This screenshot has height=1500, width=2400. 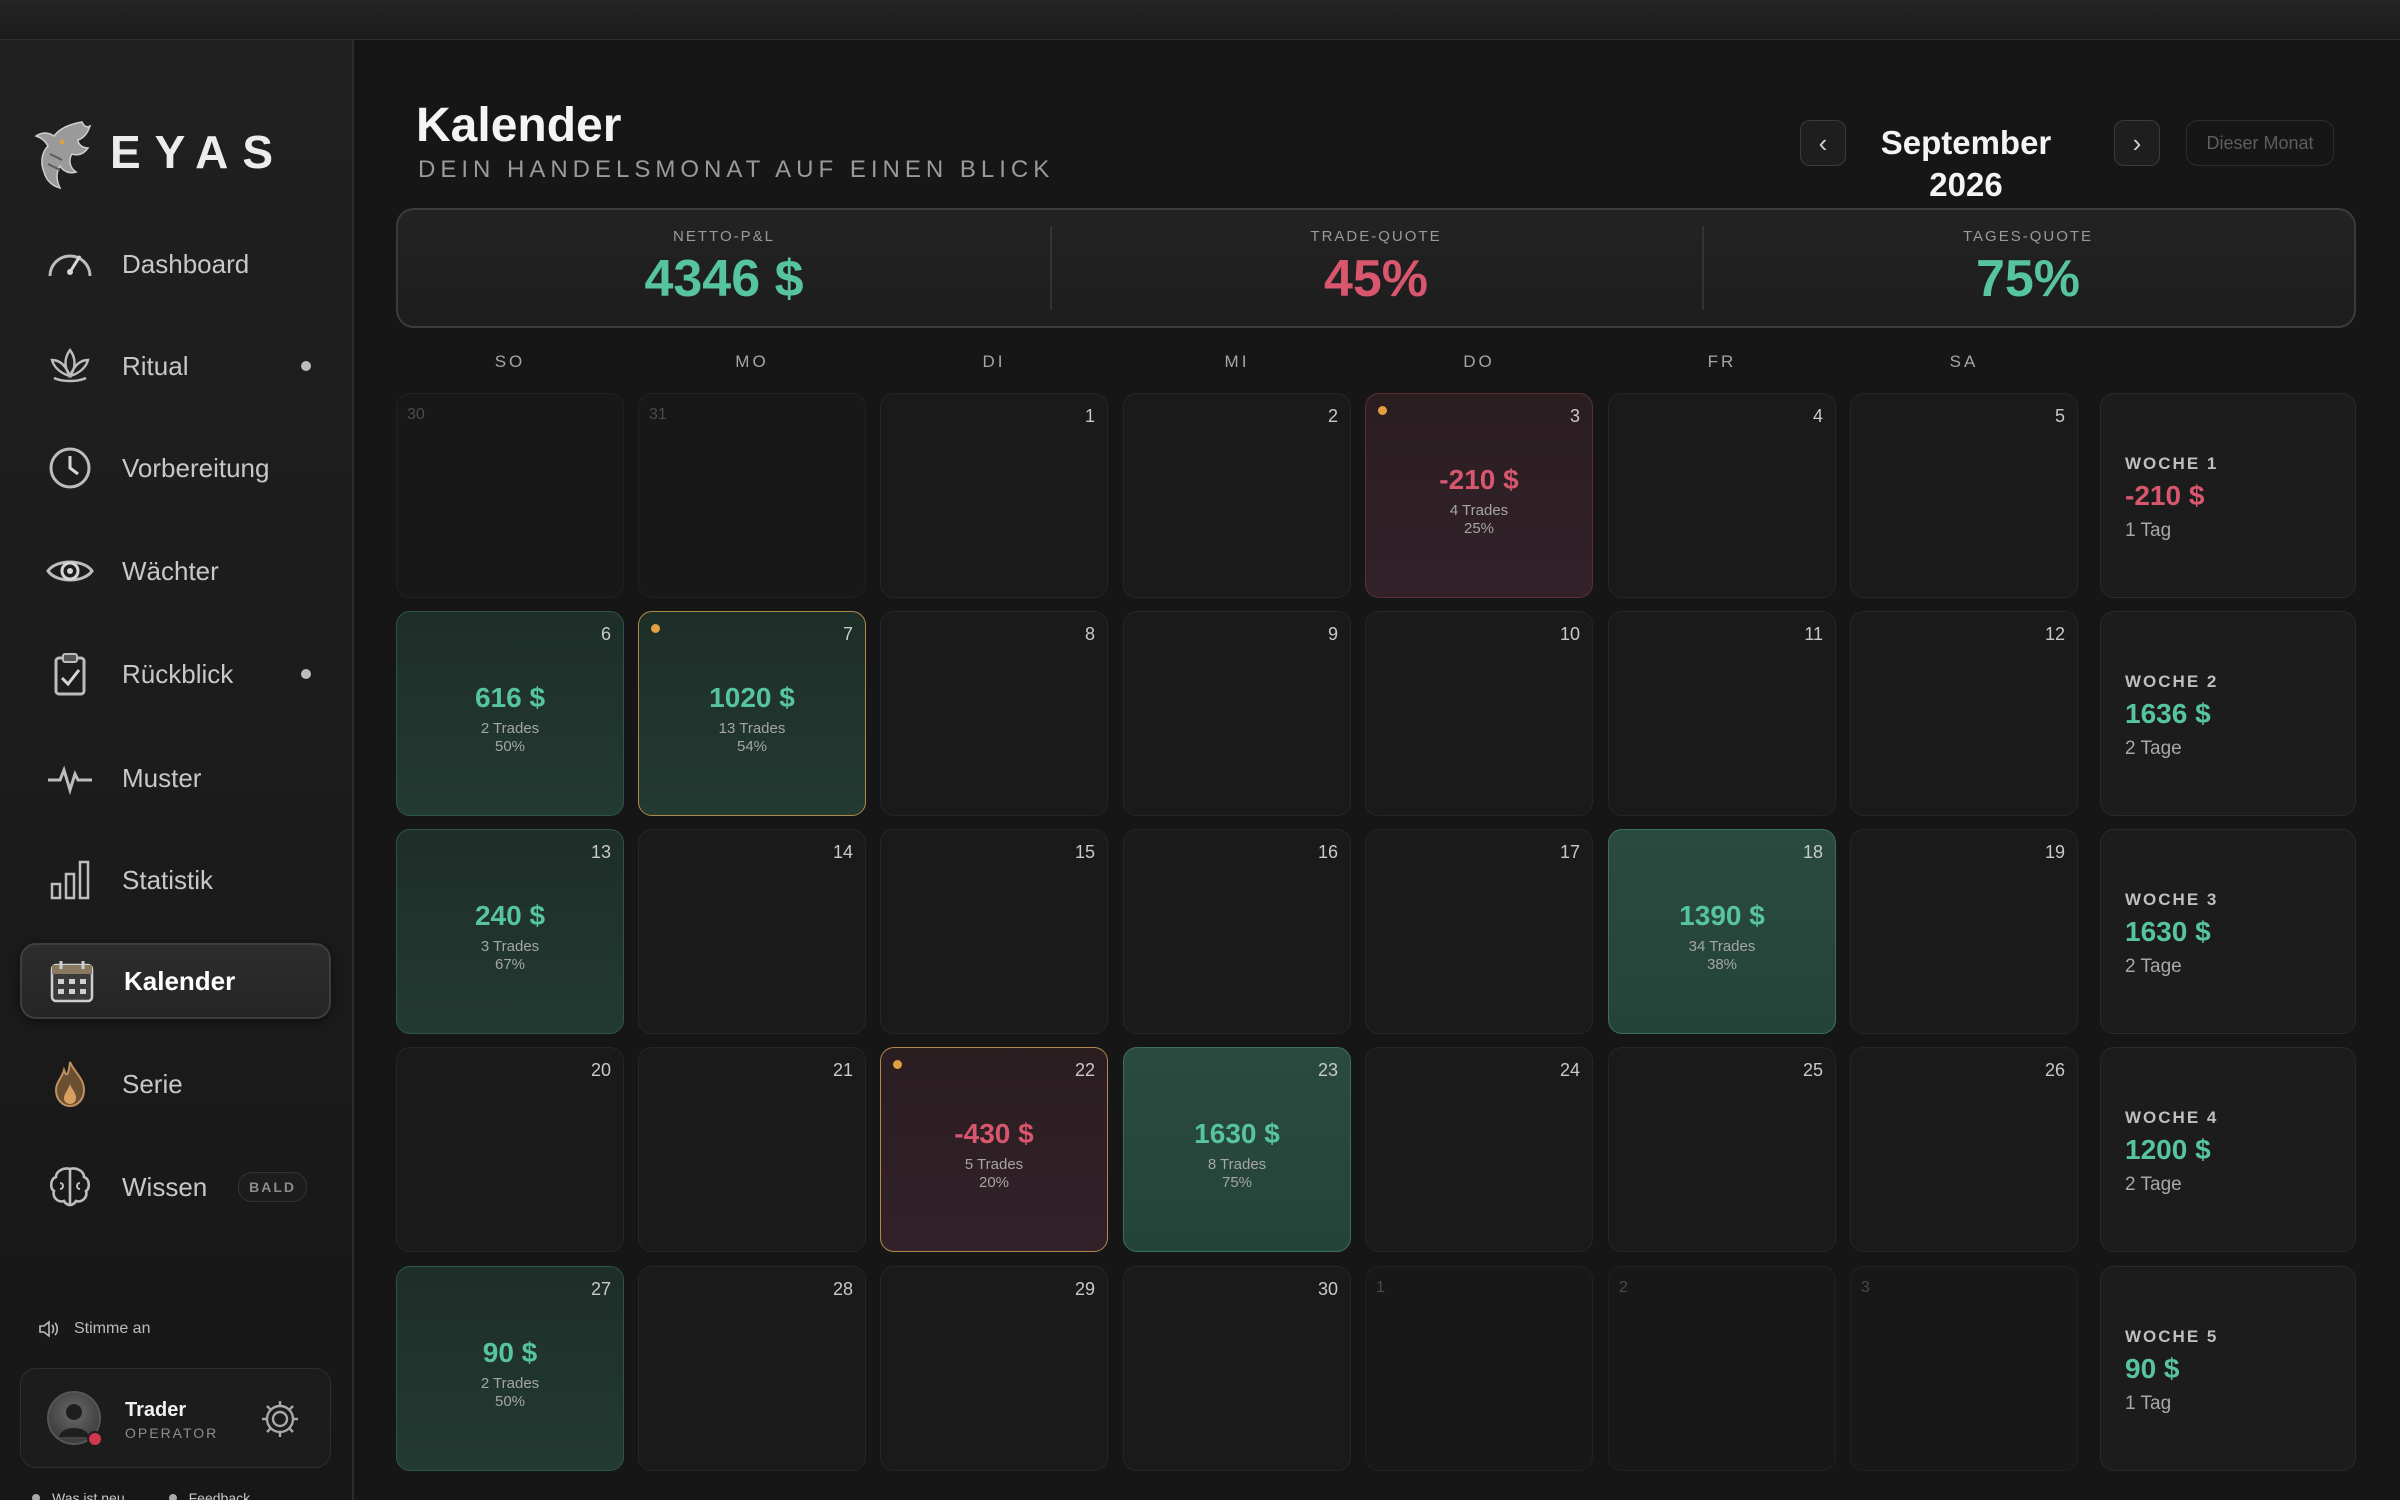 I want to click on page-subtitle: DEIN HANDELSMONAT AUF EINEN BLICK, so click(x=736, y=169).